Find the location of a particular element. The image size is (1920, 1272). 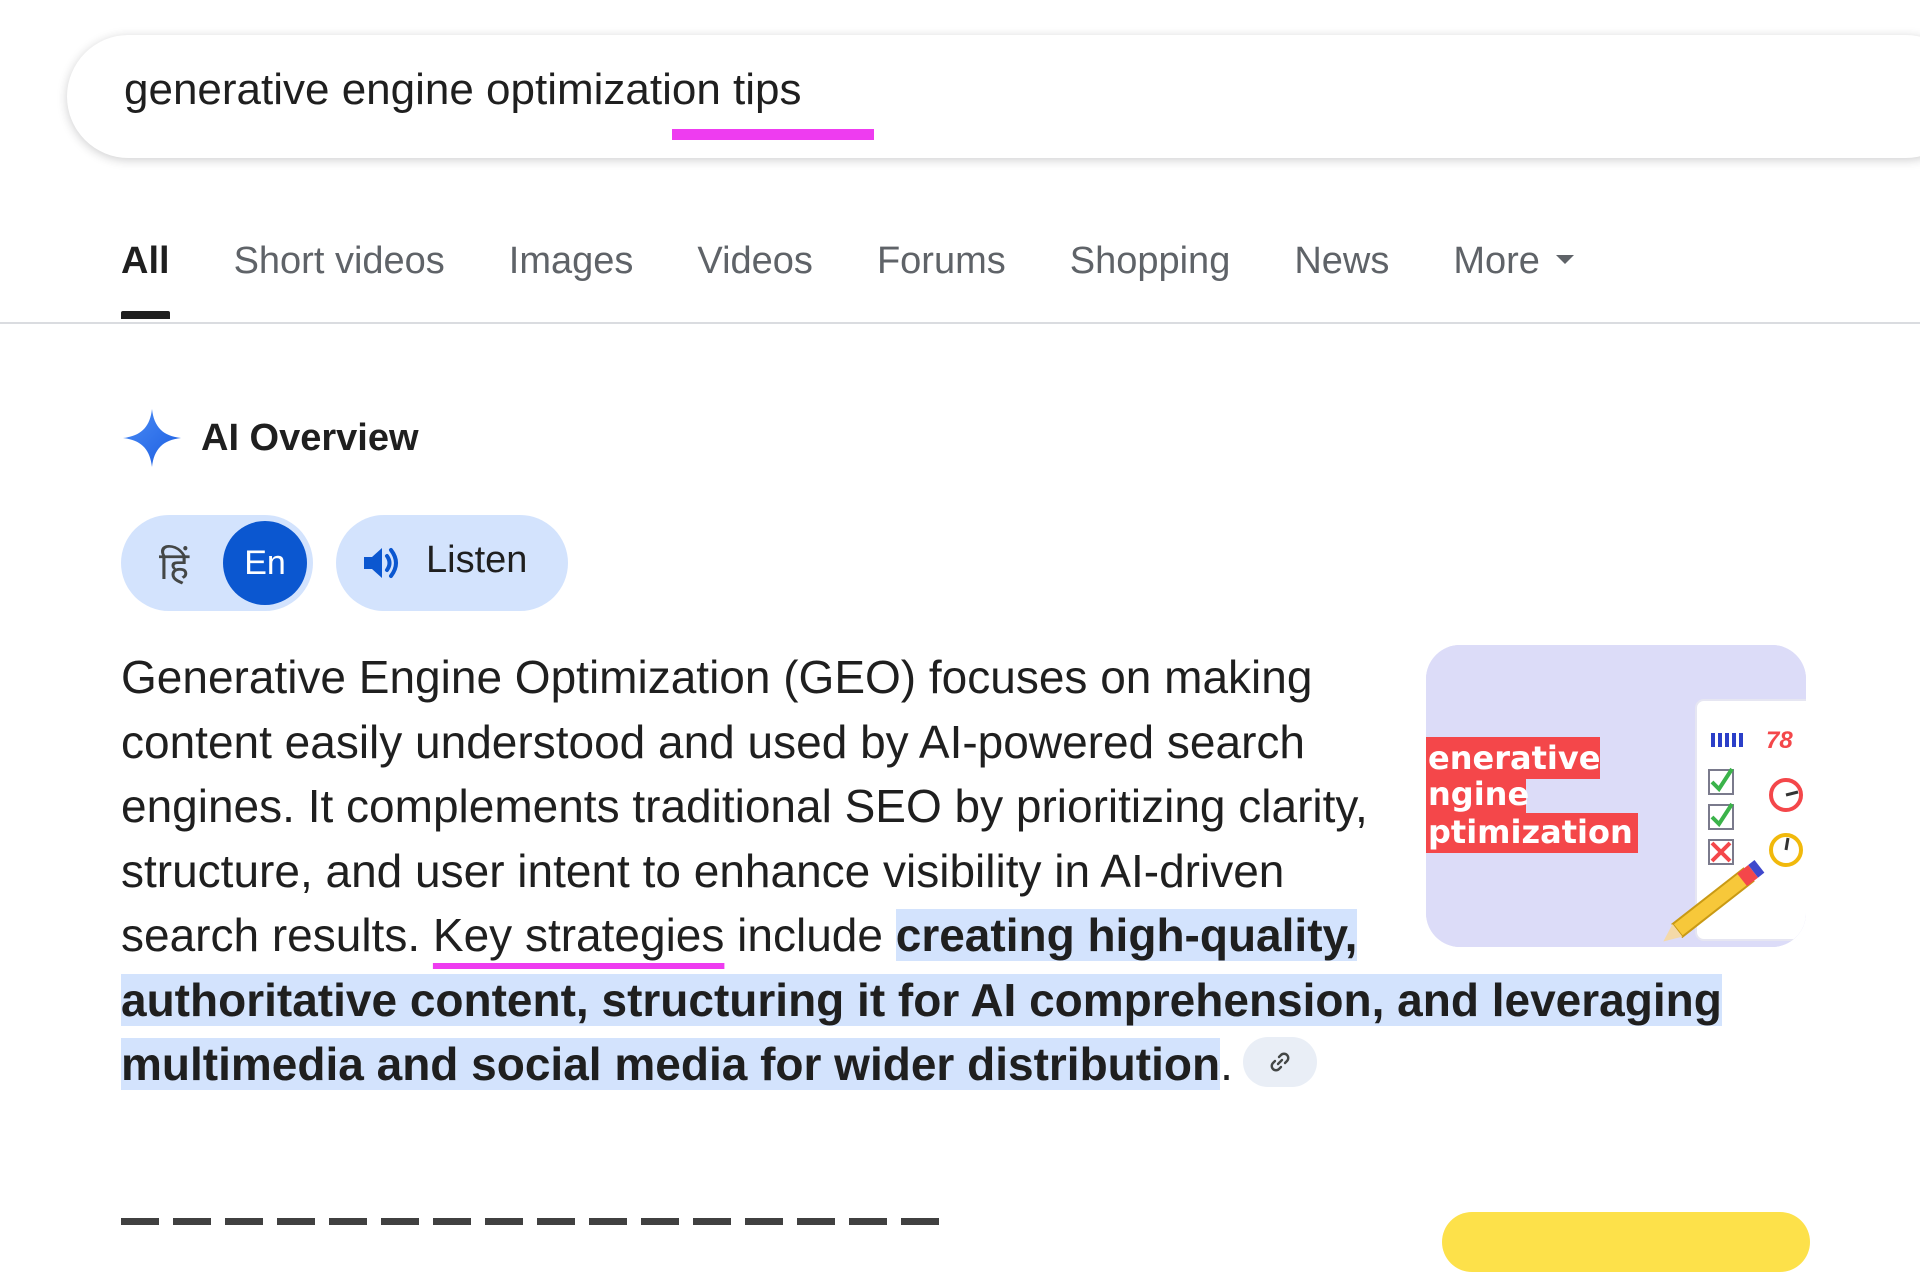

thumb-line-3: ptimization is located at coordinates (1530, 832).